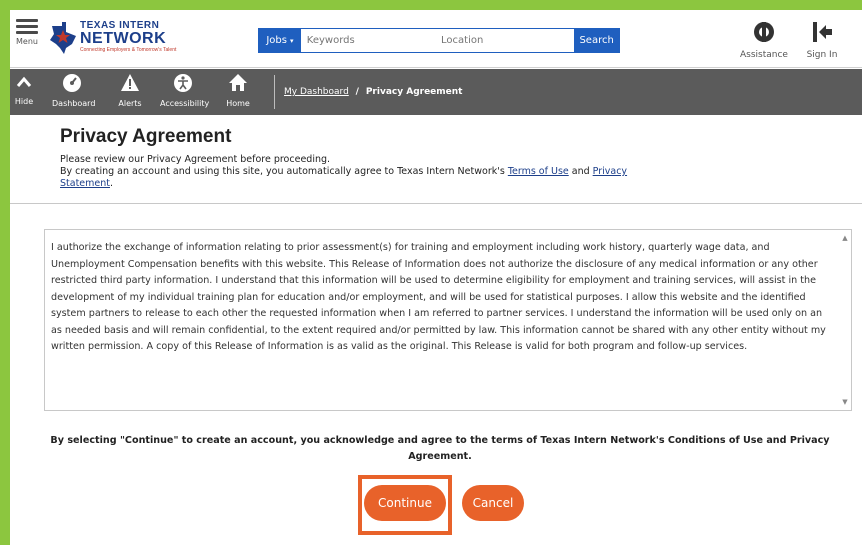 This screenshot has height=545, width=862. What do you see at coordinates (130, 103) in the screenshot?
I see `nav-item-label: Alerts` at bounding box center [130, 103].